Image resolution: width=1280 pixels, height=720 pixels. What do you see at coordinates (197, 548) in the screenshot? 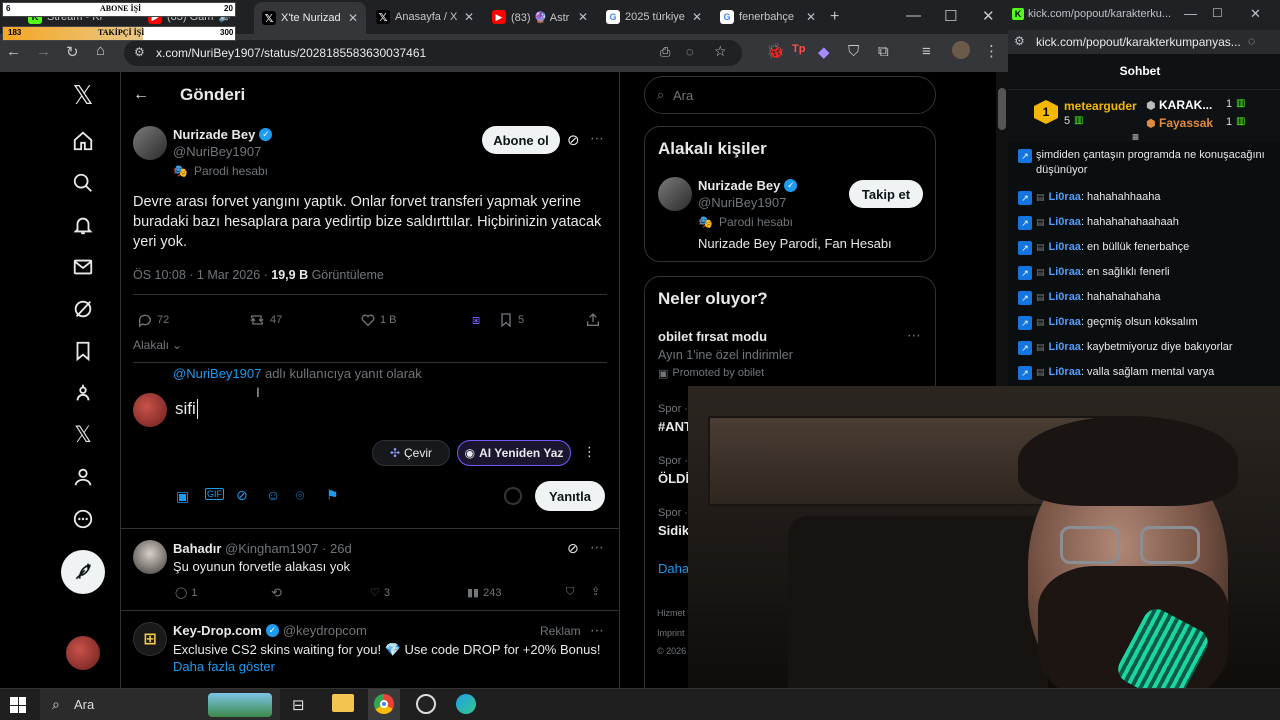
I see `reply-author-name: Bahadır` at bounding box center [197, 548].